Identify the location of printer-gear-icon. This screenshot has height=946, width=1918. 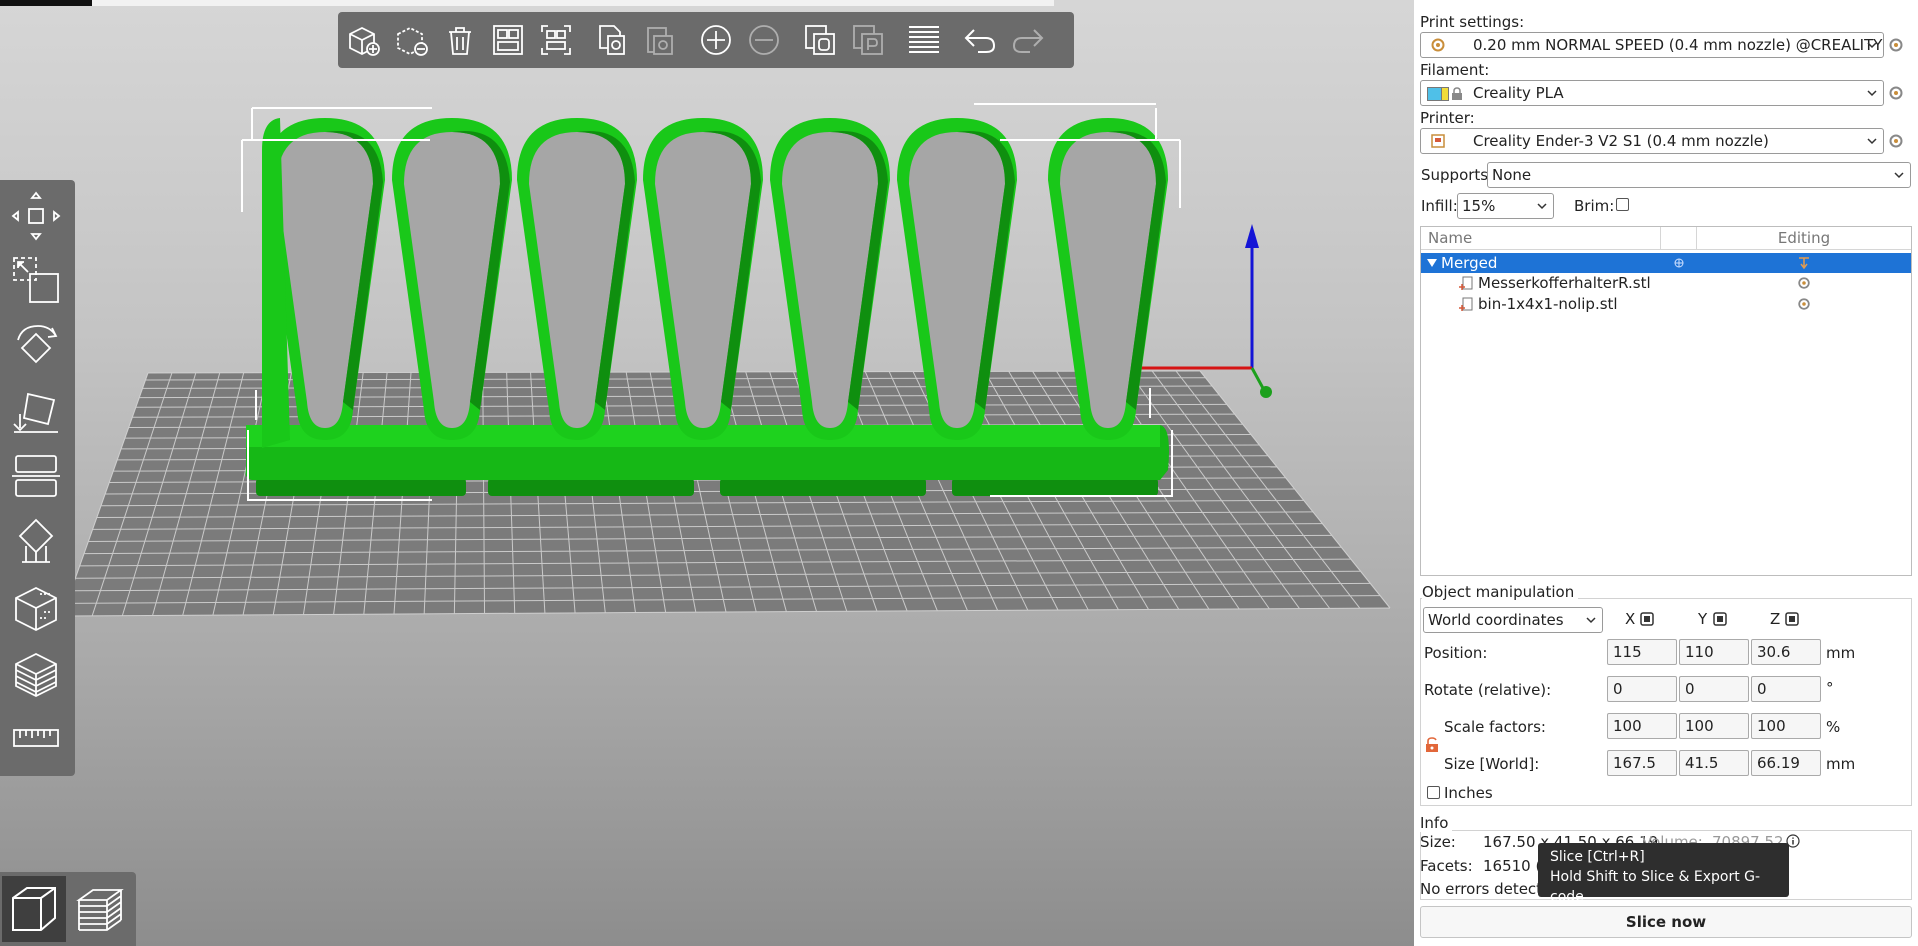
(1896, 141).